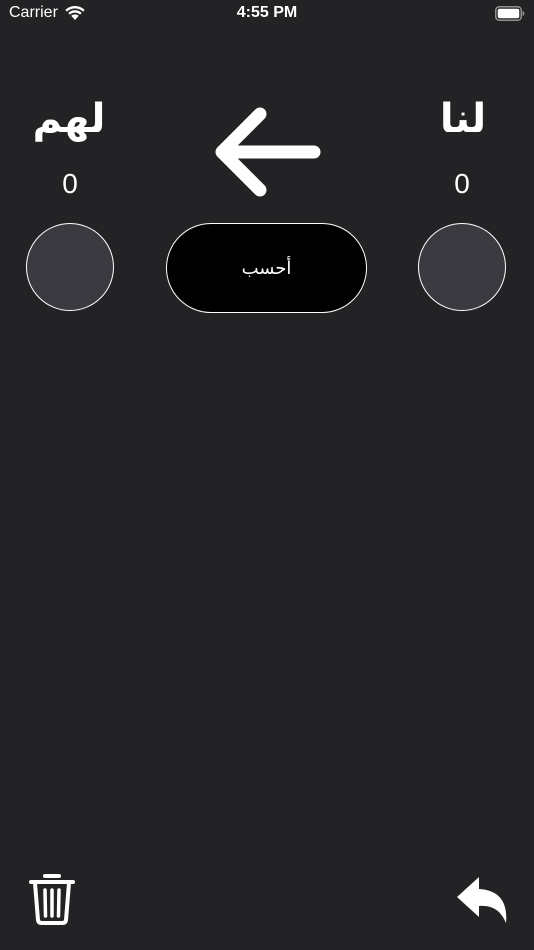  I want to click on team-us-score: 0, so click(462, 183).